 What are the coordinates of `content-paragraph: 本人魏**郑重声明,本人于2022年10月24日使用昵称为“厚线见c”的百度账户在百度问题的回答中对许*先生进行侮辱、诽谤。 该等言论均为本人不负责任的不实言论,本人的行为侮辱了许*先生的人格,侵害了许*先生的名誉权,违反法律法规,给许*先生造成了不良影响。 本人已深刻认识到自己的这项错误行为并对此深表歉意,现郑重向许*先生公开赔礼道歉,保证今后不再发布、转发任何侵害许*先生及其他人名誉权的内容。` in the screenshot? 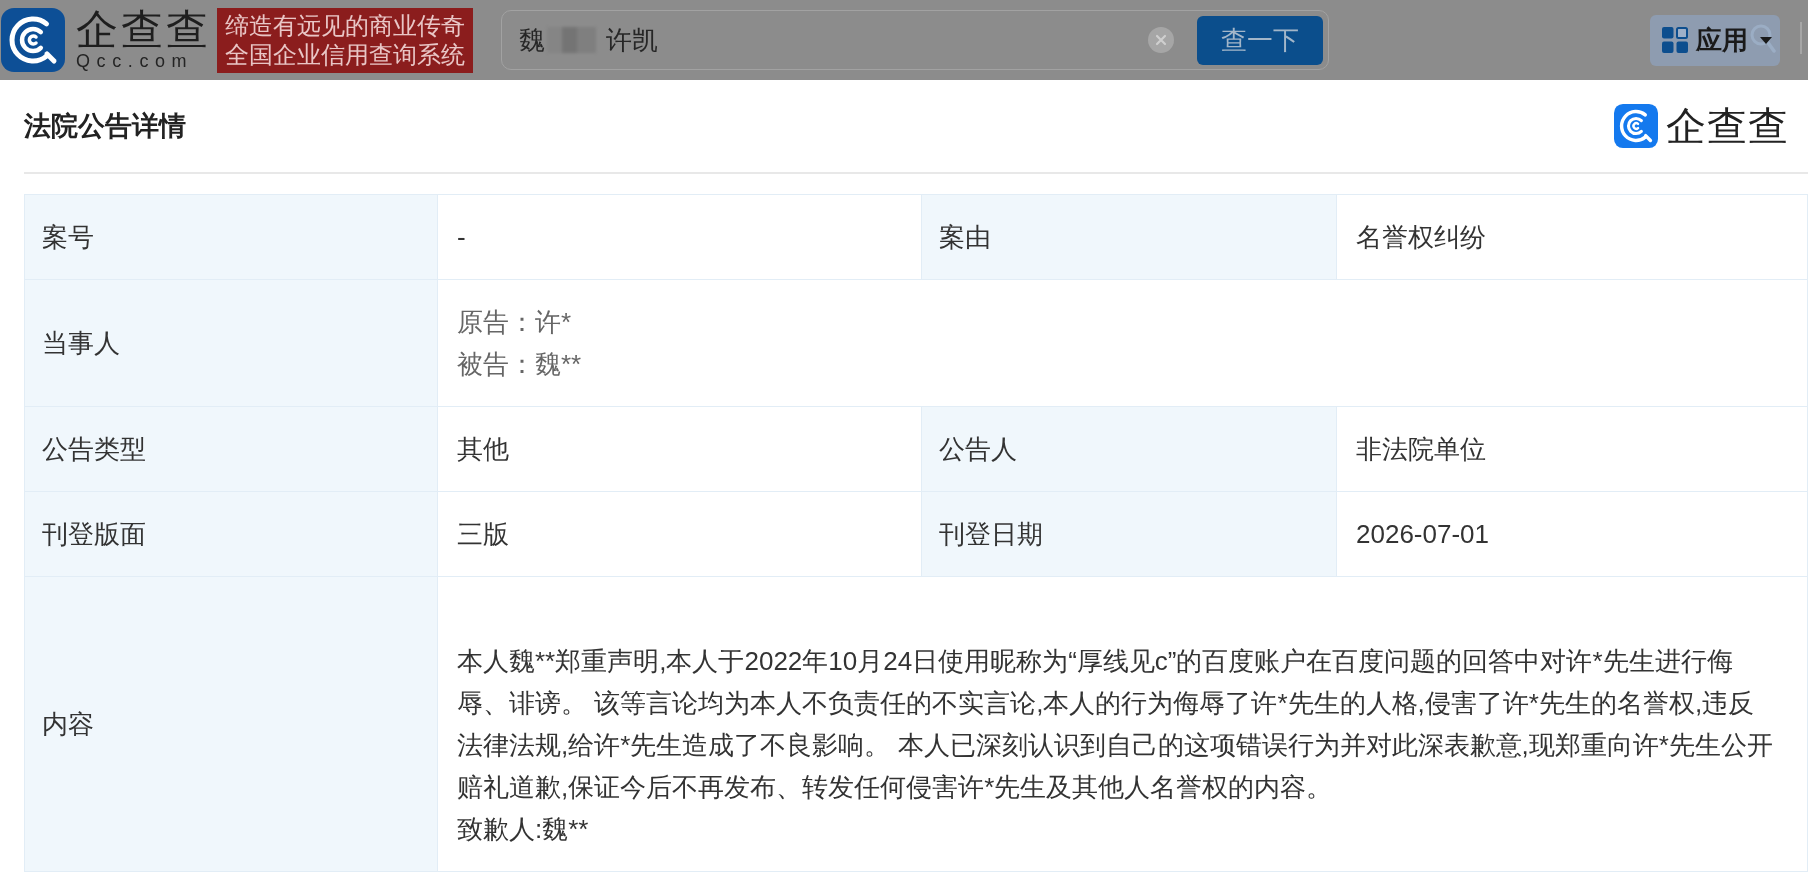 It's located at (1115, 724).